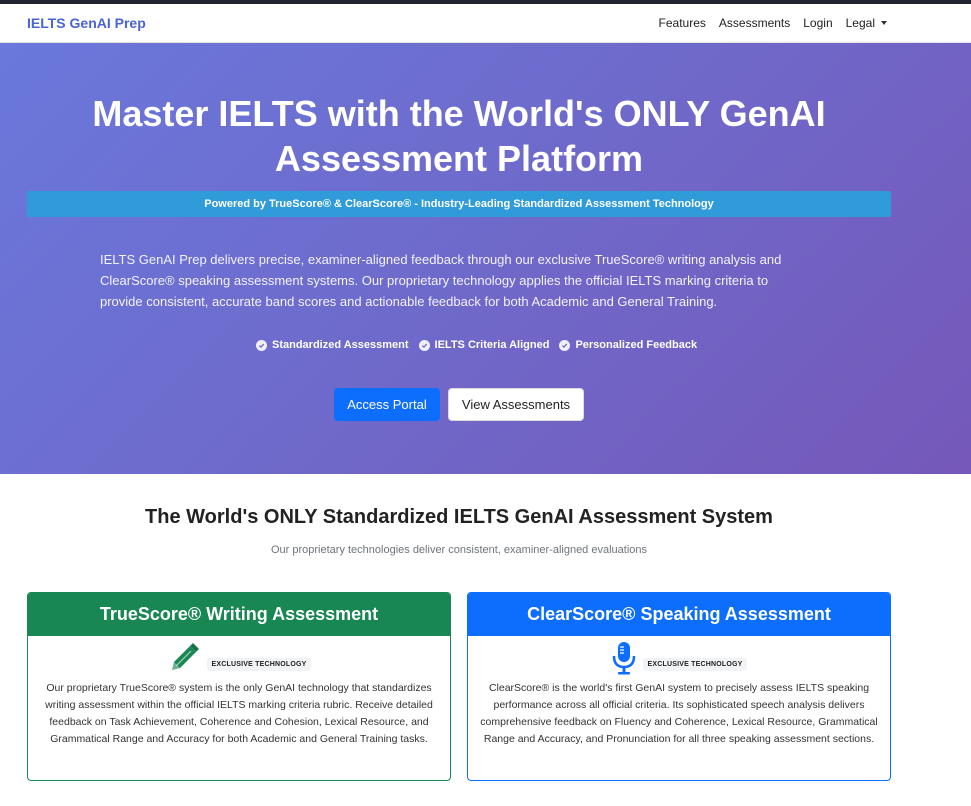  What do you see at coordinates (340, 345) in the screenshot?
I see `feature-label: Standardized Assessment` at bounding box center [340, 345].